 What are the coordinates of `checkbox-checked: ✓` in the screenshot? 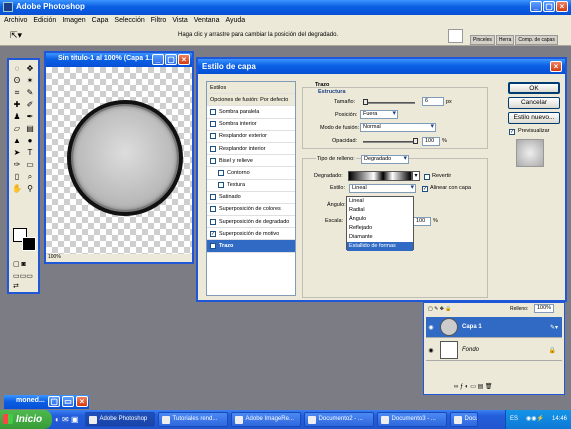 It's located at (213, 246).